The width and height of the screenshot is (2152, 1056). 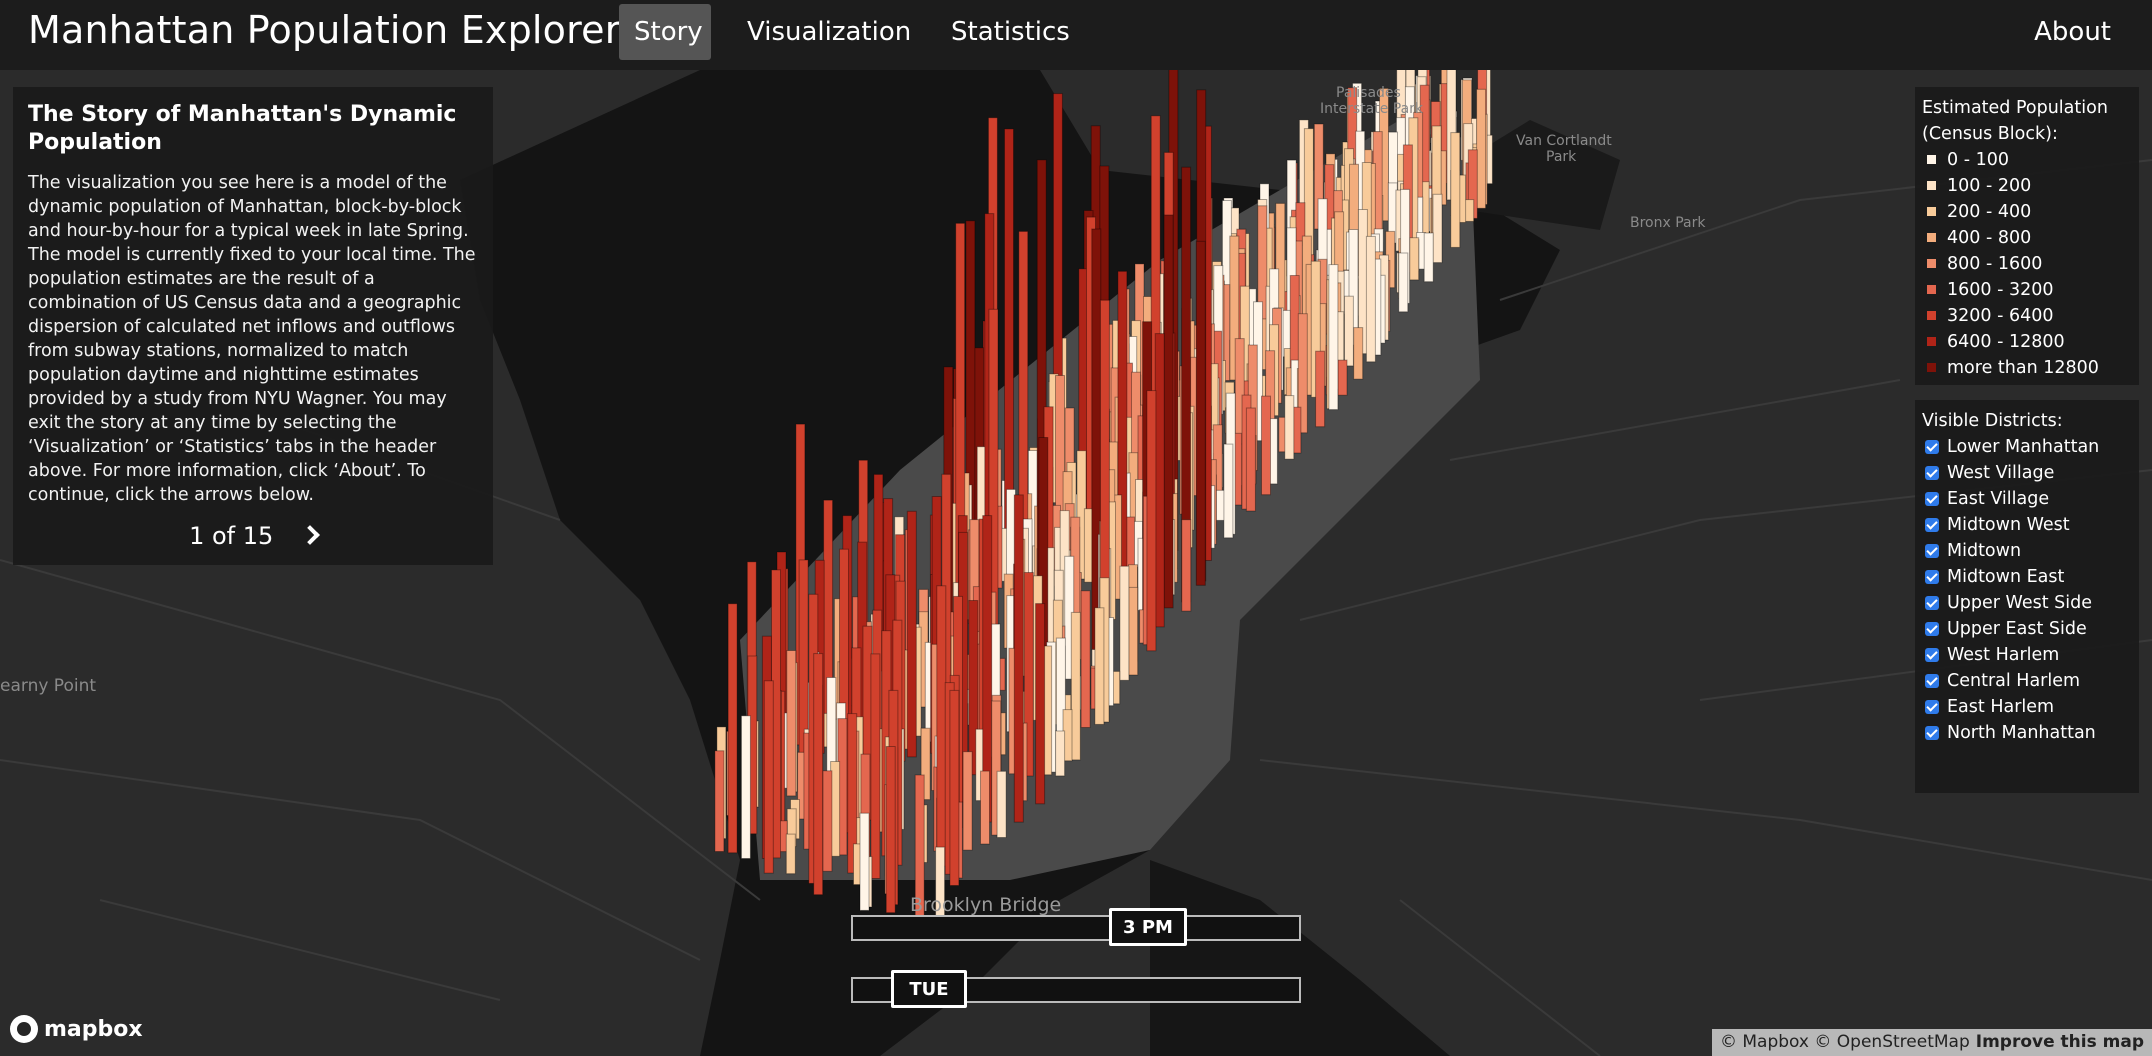 I want to click on legend-item: 400 - 800, so click(x=2030, y=238).